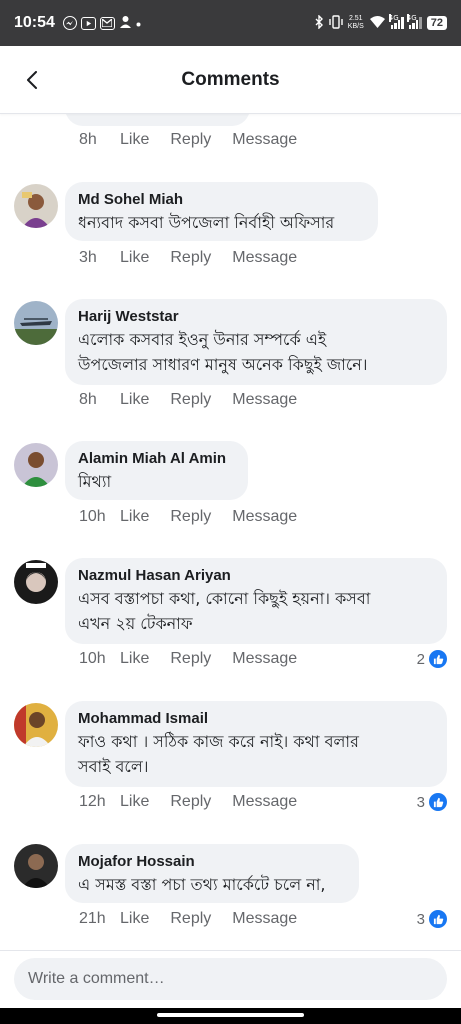  I want to click on status-time: 10:54, so click(34, 22).